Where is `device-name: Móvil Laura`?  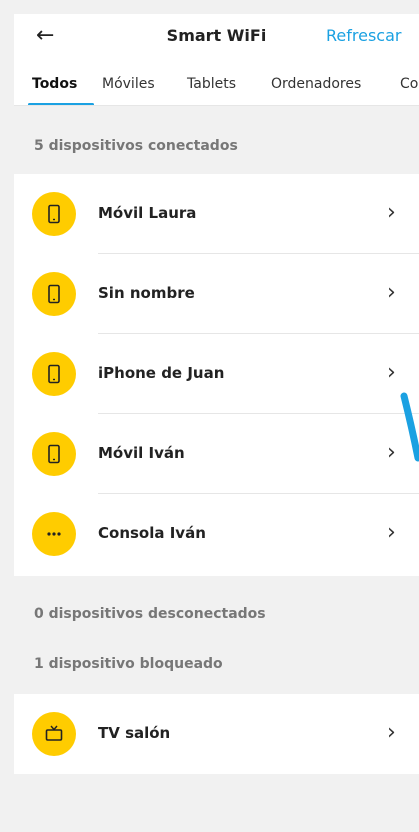 device-name: Móvil Laura is located at coordinates (147, 213).